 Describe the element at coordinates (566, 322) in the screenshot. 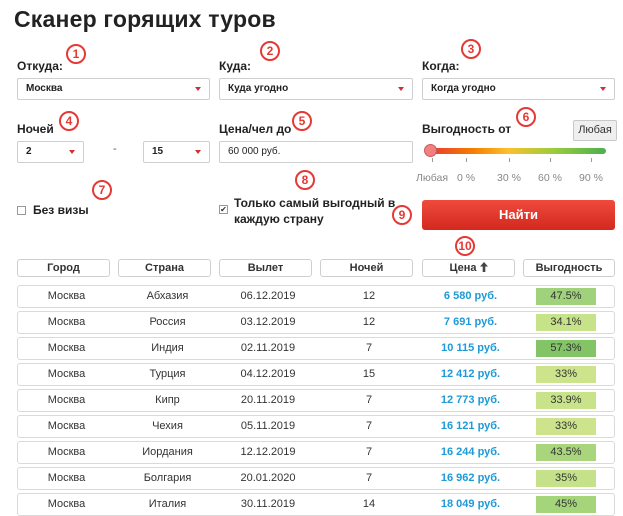

I see `cell-profit: 34.1%` at that location.